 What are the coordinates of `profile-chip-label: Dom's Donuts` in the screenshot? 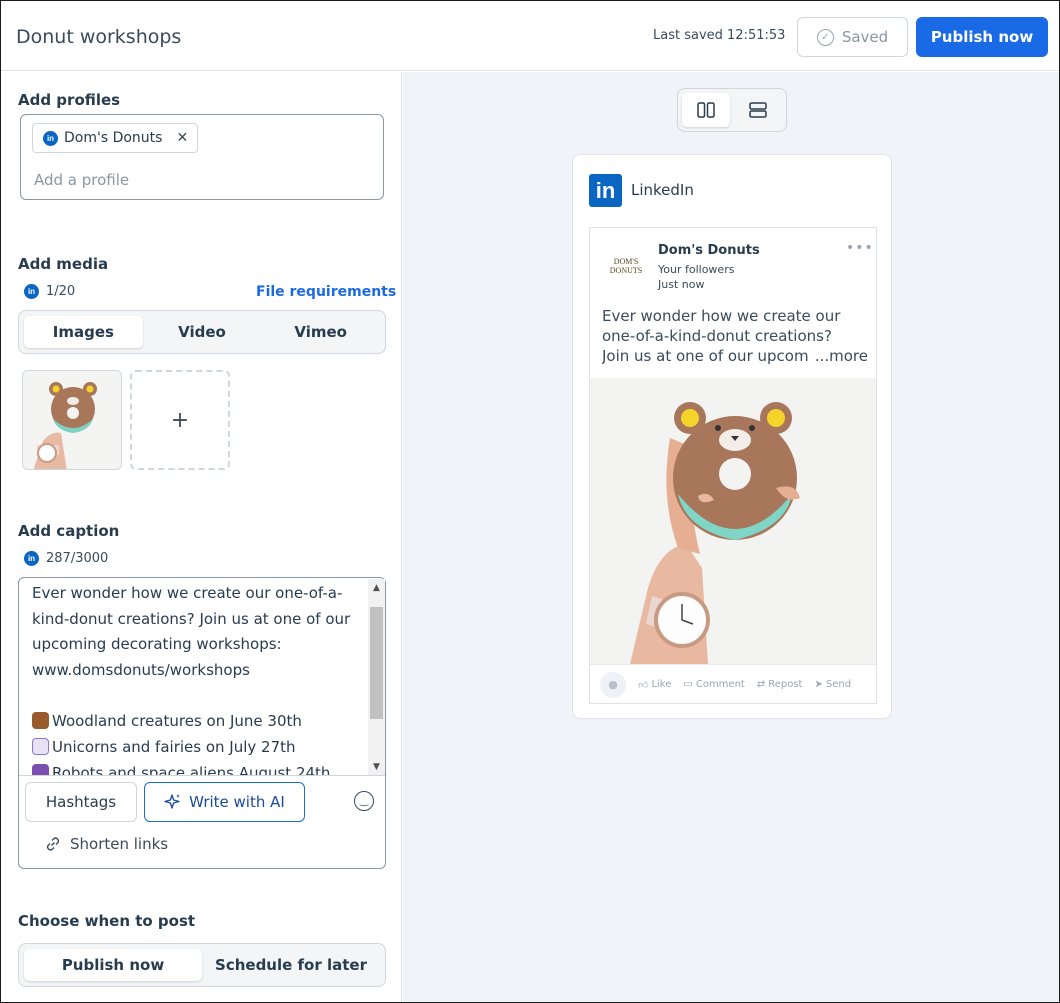 It's located at (113, 138).